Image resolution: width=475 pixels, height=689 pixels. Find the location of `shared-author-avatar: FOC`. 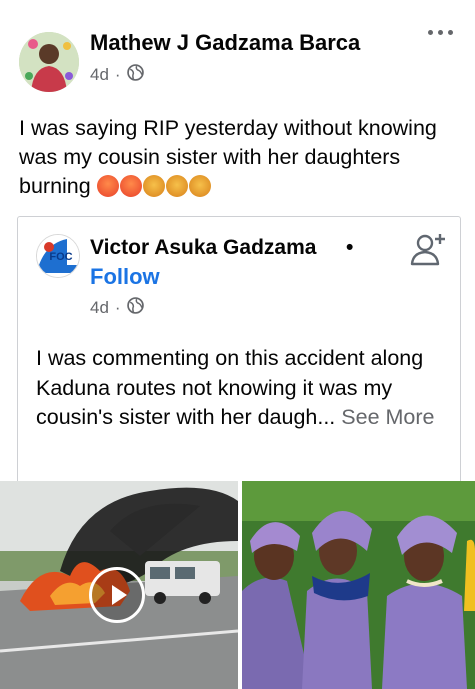

shared-author-avatar: FOC is located at coordinates (58, 256).